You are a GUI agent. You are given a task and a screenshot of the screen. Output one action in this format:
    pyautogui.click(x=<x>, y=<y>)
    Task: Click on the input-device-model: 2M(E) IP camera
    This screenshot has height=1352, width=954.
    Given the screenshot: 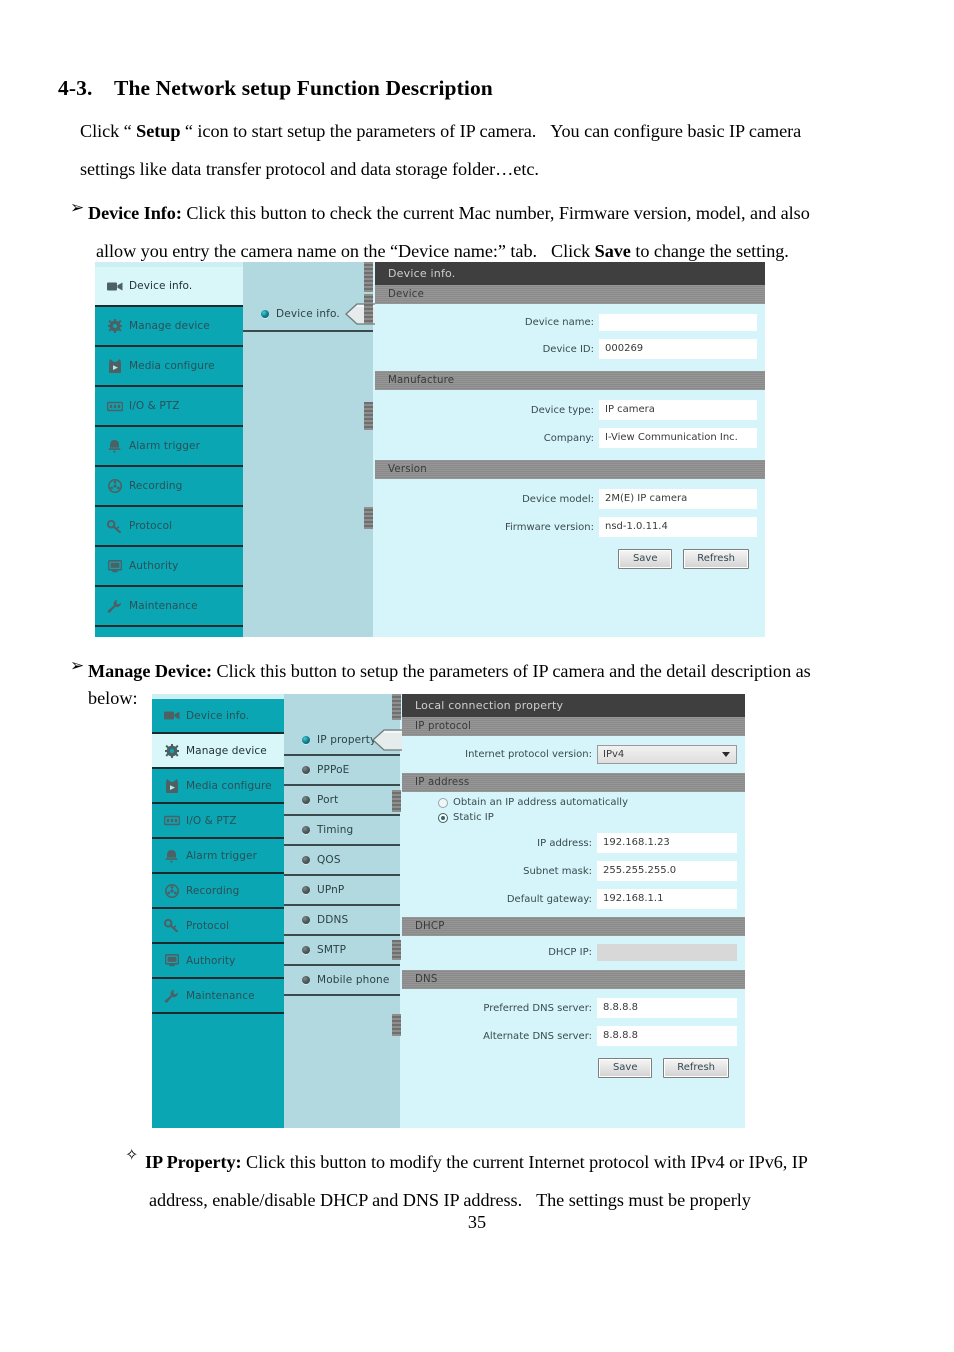 What is the action you would take?
    pyautogui.click(x=678, y=499)
    